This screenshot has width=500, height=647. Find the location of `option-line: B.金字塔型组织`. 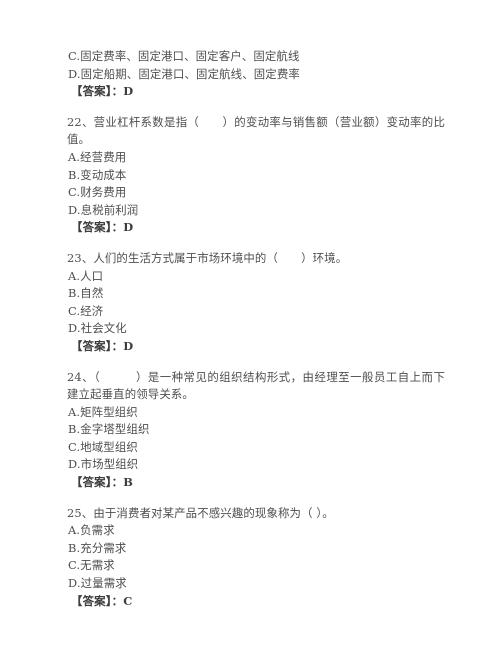

option-line: B.金字塔型组织 is located at coordinates (109, 429).